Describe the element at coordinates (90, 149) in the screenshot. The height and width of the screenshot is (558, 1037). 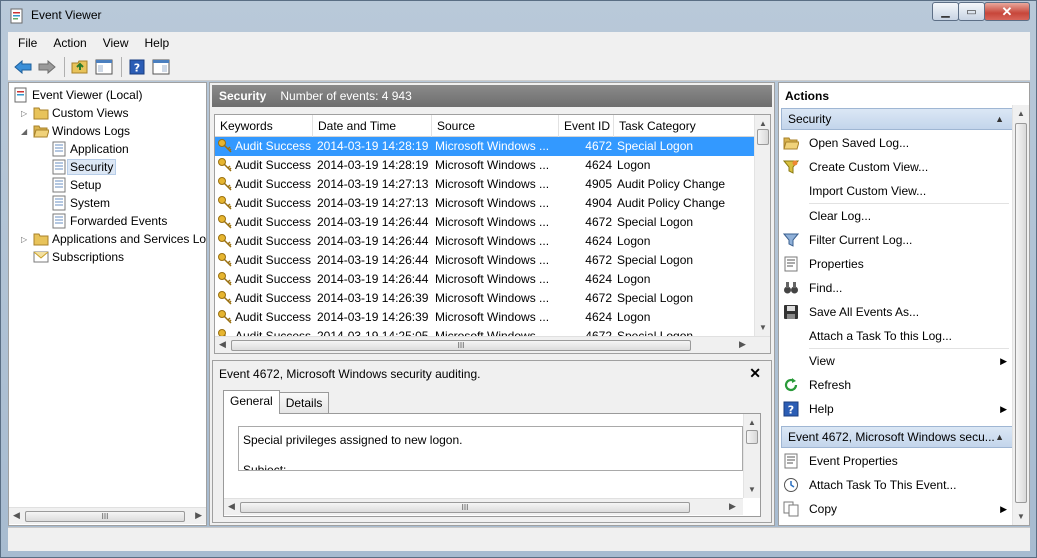
I see `tree-item-application: Application` at that location.